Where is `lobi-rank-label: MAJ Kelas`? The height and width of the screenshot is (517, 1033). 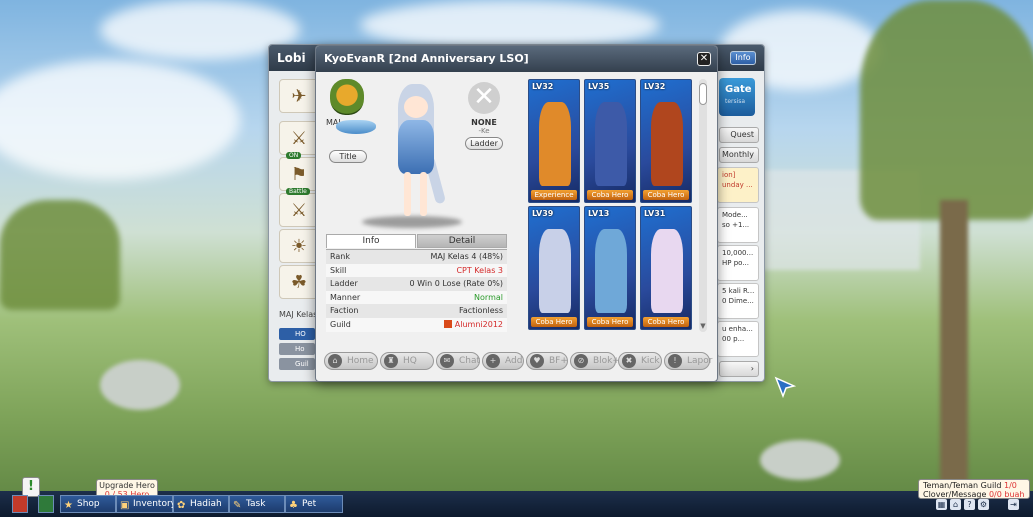
lobi-rank-label: MAJ Kelas is located at coordinates (298, 314).